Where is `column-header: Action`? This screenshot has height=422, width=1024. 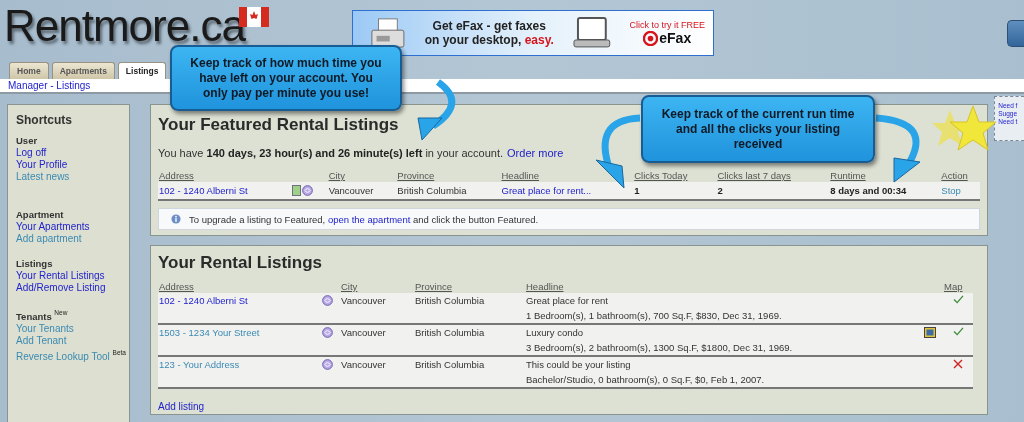 column-header: Action is located at coordinates (954, 175).